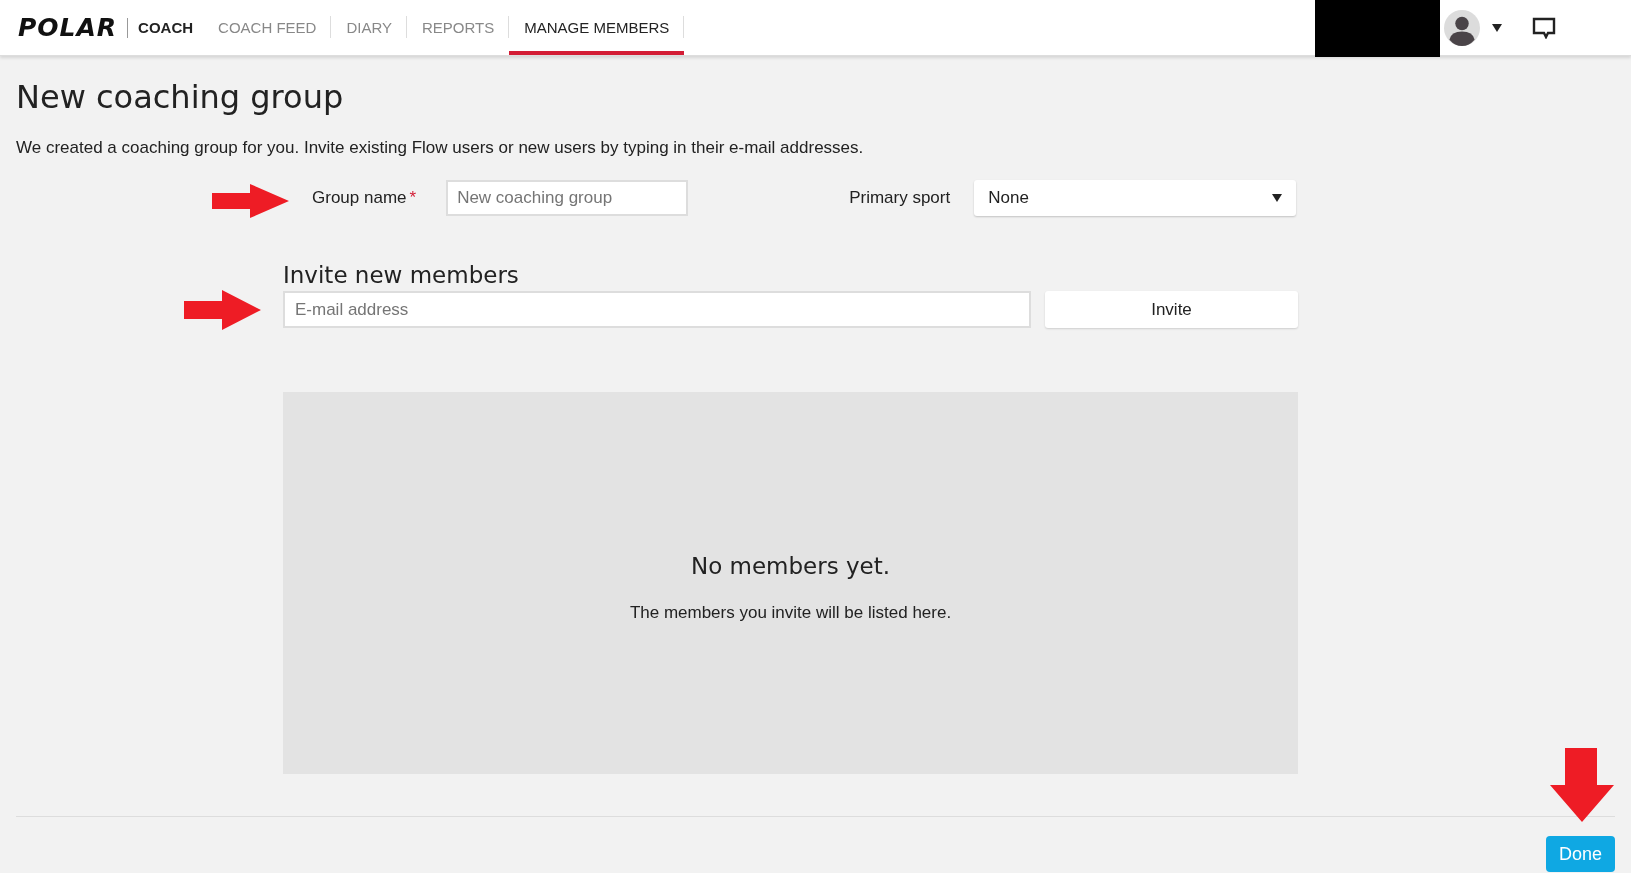  Describe the element at coordinates (567, 198) in the screenshot. I see `group-name-field: New coaching group` at that location.